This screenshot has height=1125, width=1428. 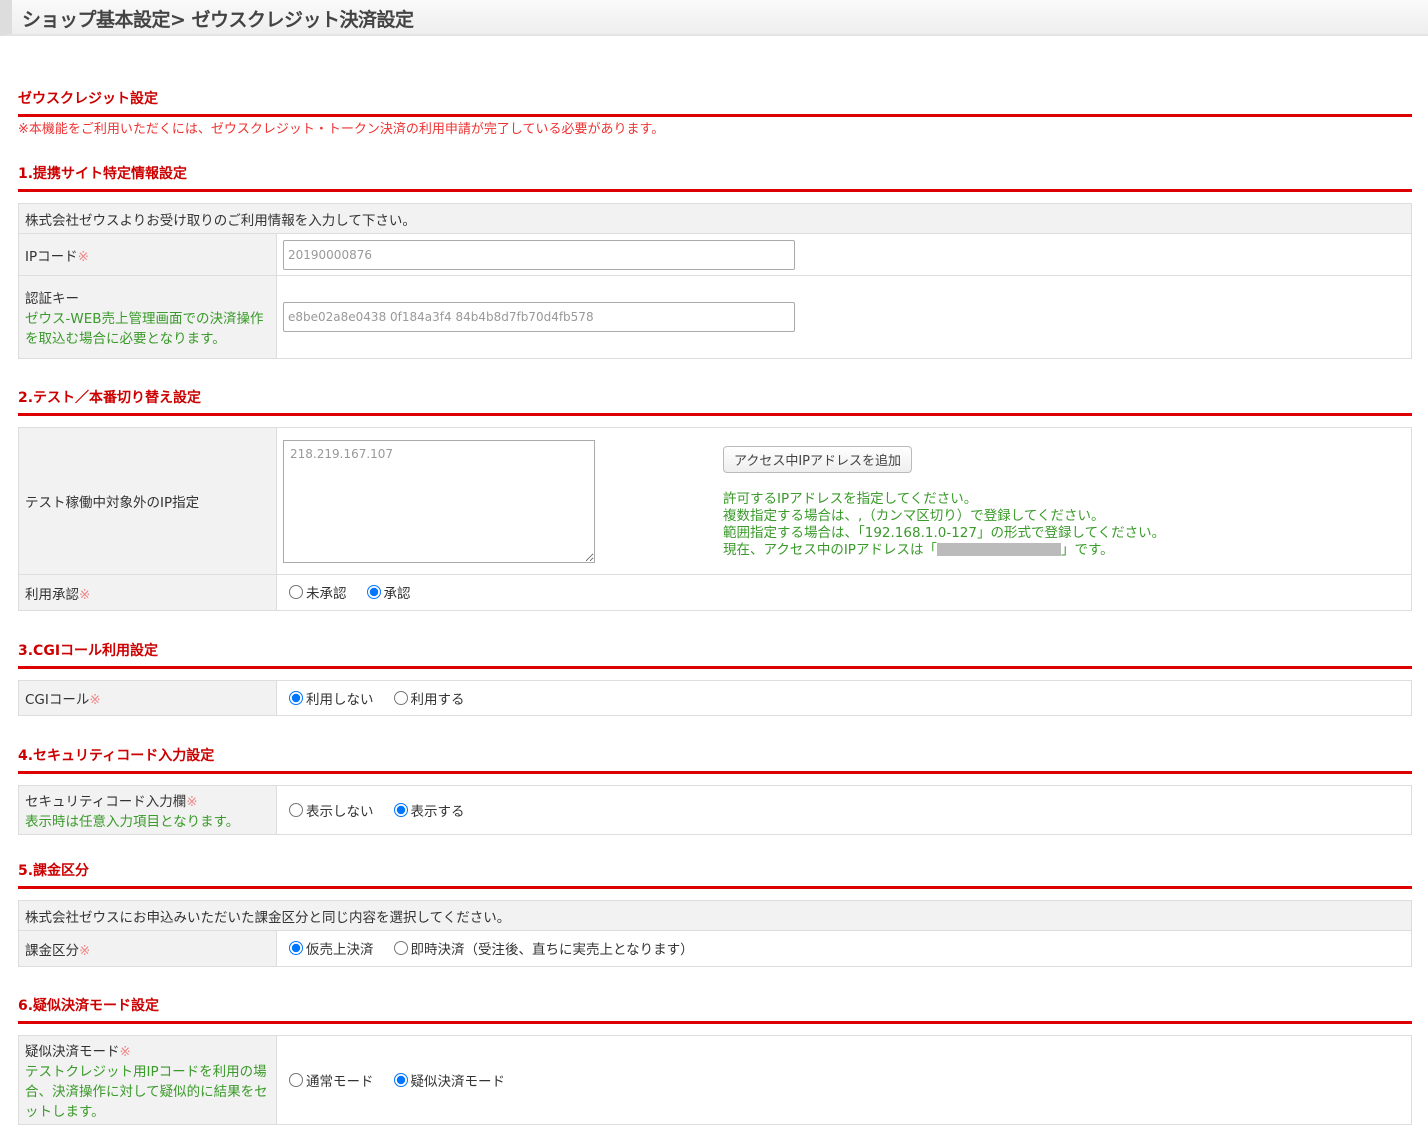 I want to click on security-code-label: セキュリティコード入力欄※ 表示時は任意入力項目となります。, so click(x=147, y=810).